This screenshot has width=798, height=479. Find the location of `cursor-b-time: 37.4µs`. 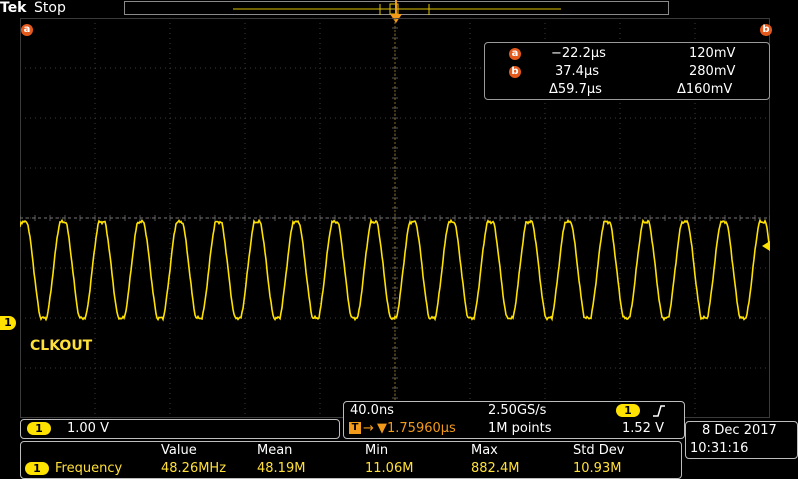

cursor-b-time: 37.4µs is located at coordinates (577, 71).